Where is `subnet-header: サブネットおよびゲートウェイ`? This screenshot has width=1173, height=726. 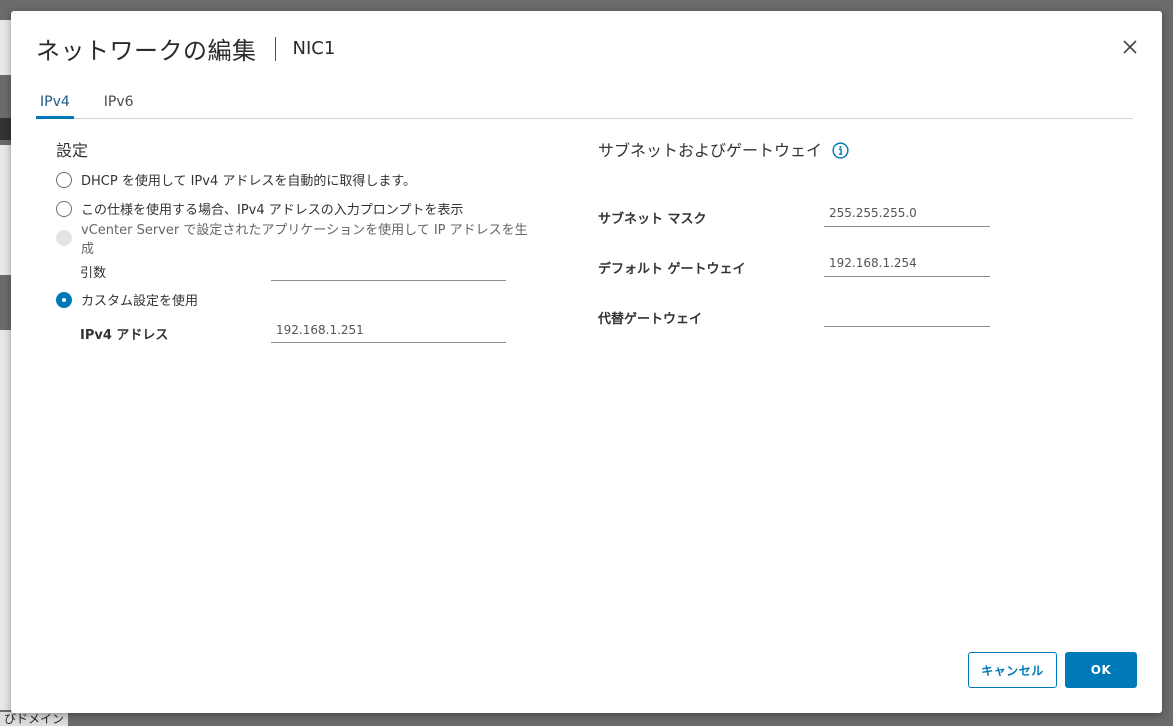
subnet-header: サブネットおよびゲートウェイ is located at coordinates (808, 149).